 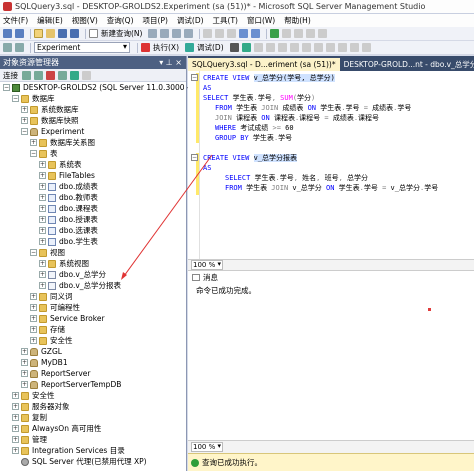 I want to click on forward-icon, so click(x=19, y=33).